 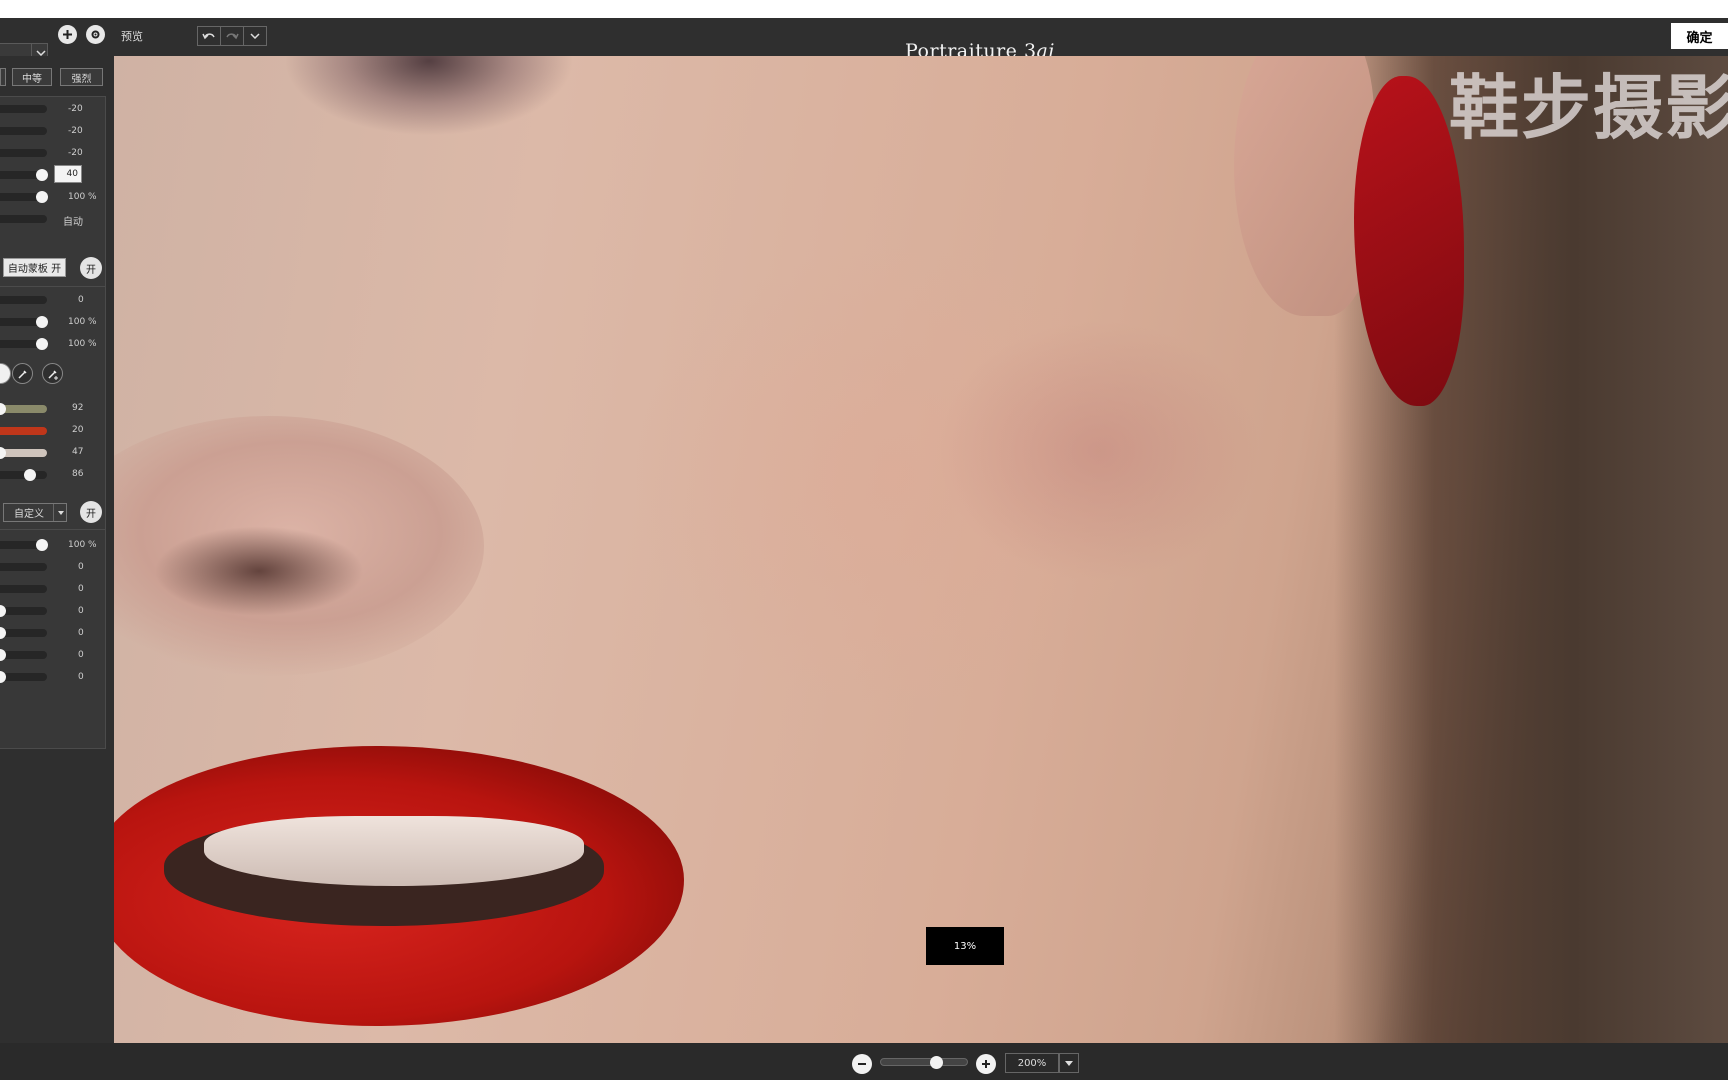 I want to click on radius-slider, so click(x=23, y=219).